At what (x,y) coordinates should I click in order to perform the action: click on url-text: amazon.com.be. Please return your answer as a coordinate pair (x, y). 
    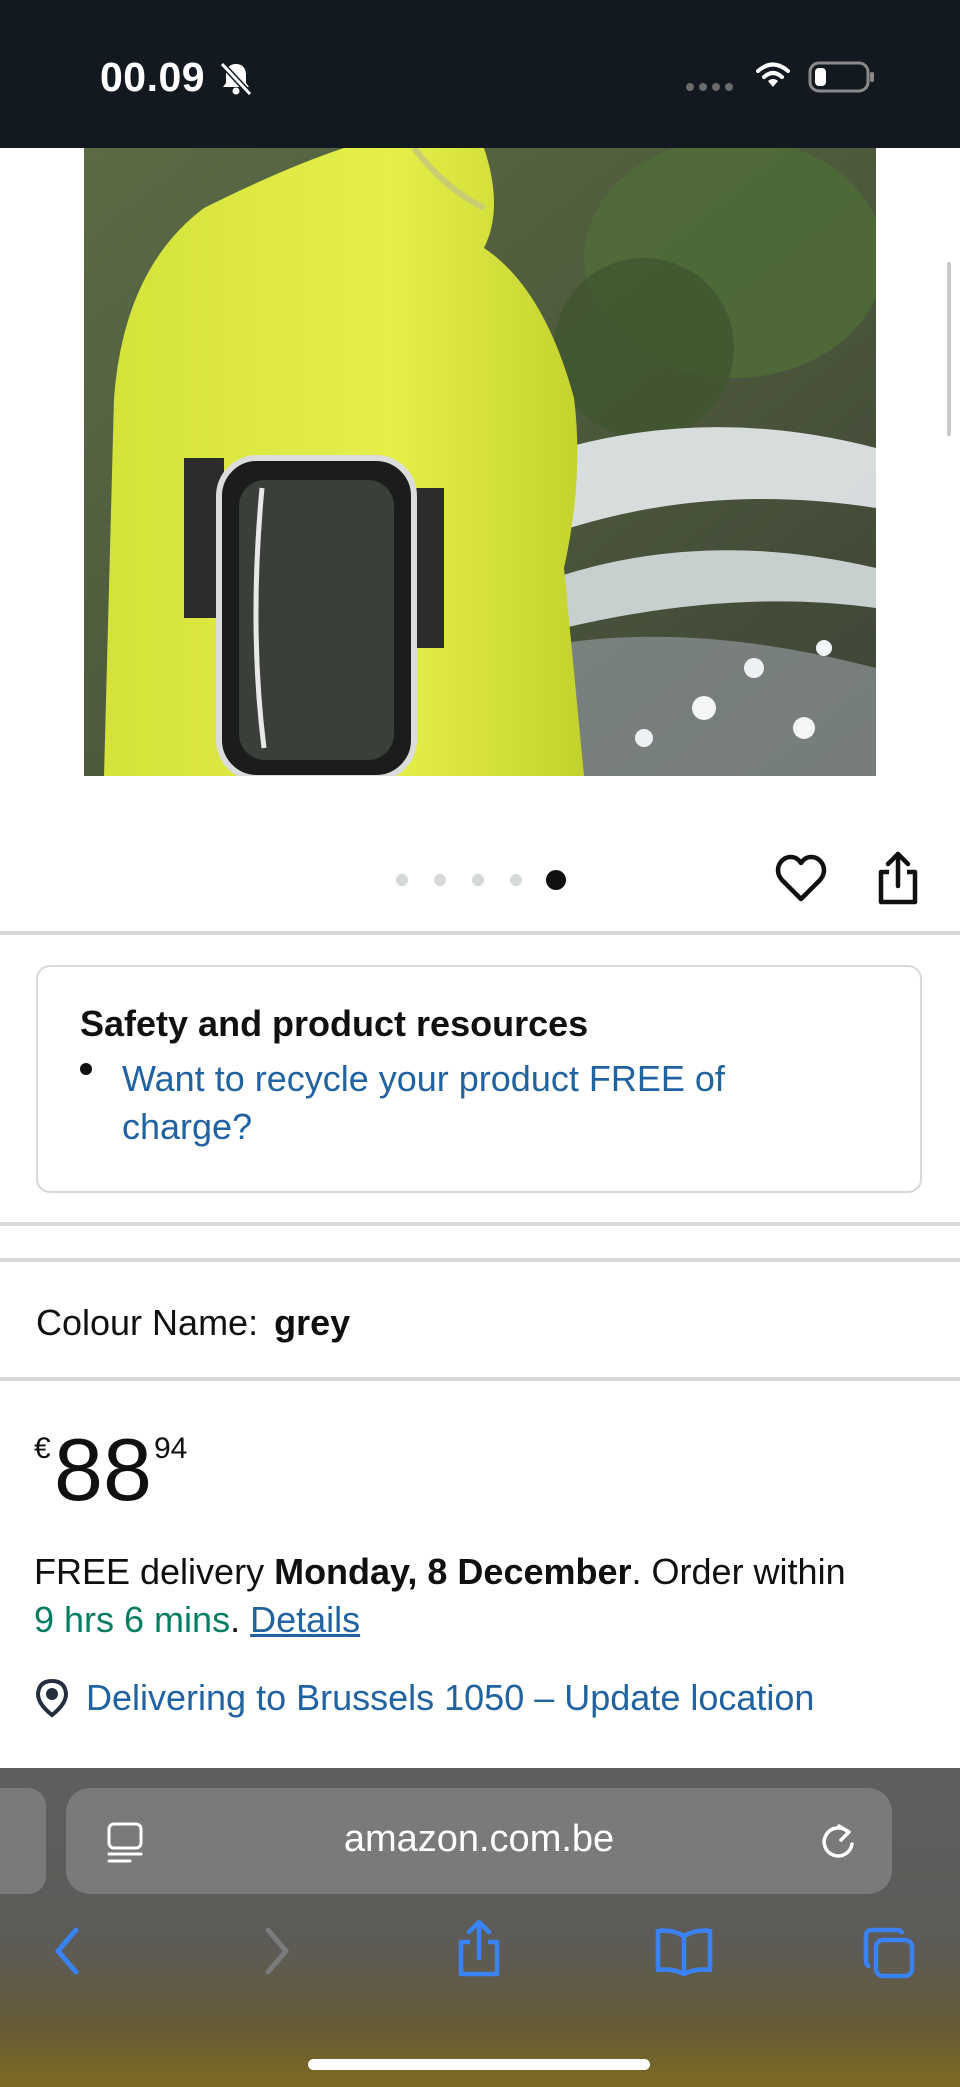
    Looking at the image, I should click on (479, 1839).